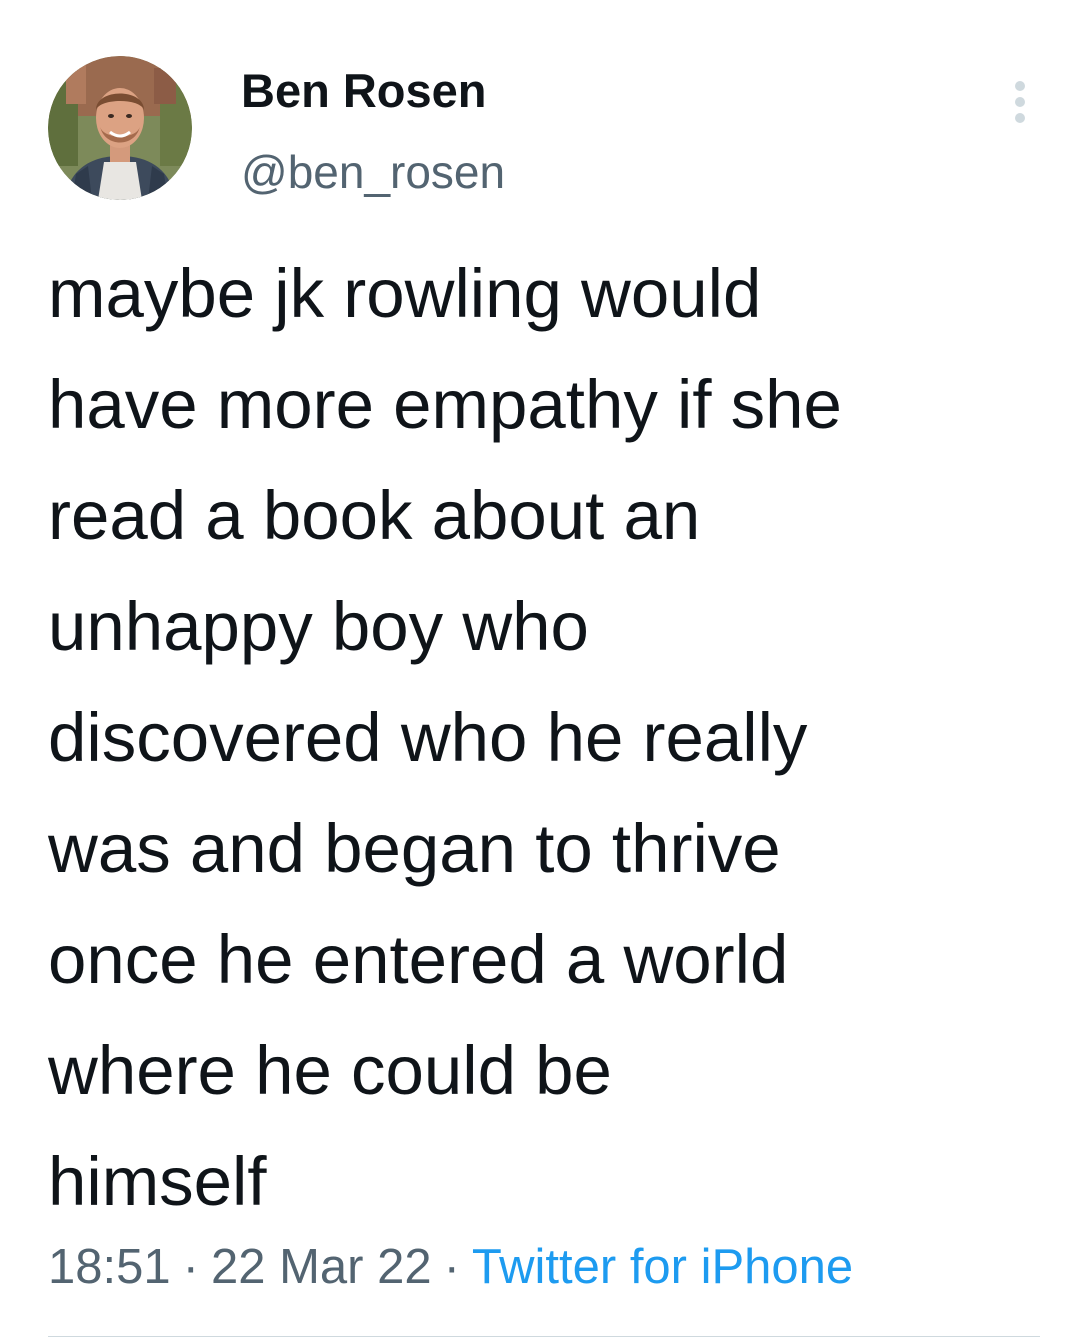  Describe the element at coordinates (109, 1267) in the screenshot. I see `tweet-time: 18:51` at that location.